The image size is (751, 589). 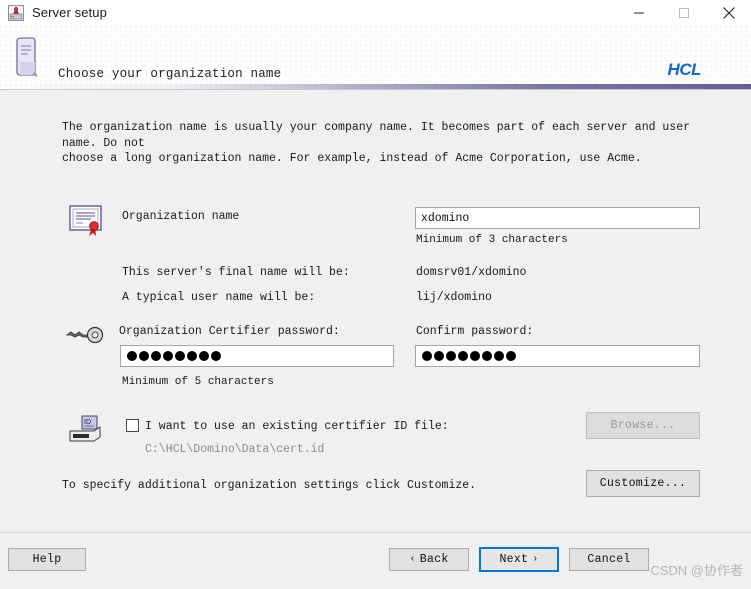 What do you see at coordinates (86, 335) in the screenshot?
I see `key-icon` at bounding box center [86, 335].